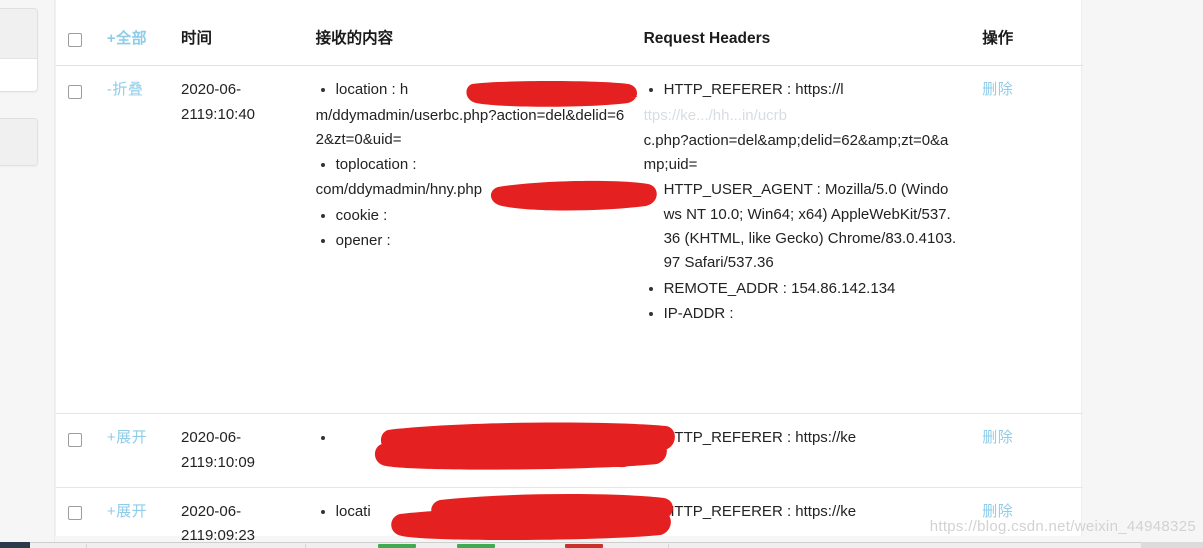  Describe the element at coordinates (1062, 526) in the screenshot. I see `watermark: https://blog.csdn.net/weixin_44948325` at that location.